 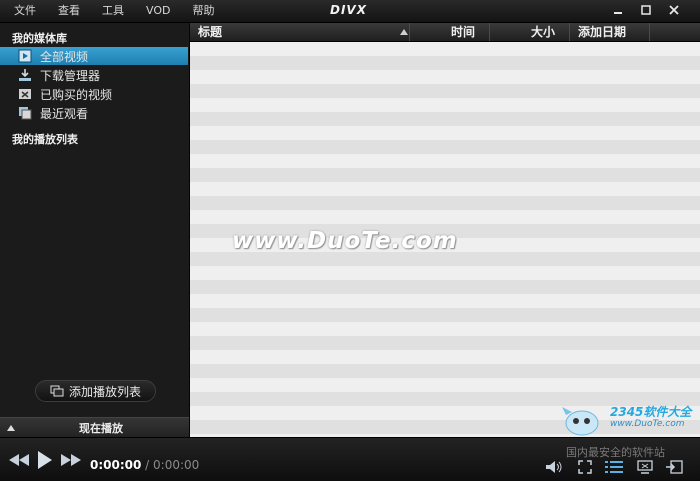 I want to click on rewind-button, so click(x=19, y=460).